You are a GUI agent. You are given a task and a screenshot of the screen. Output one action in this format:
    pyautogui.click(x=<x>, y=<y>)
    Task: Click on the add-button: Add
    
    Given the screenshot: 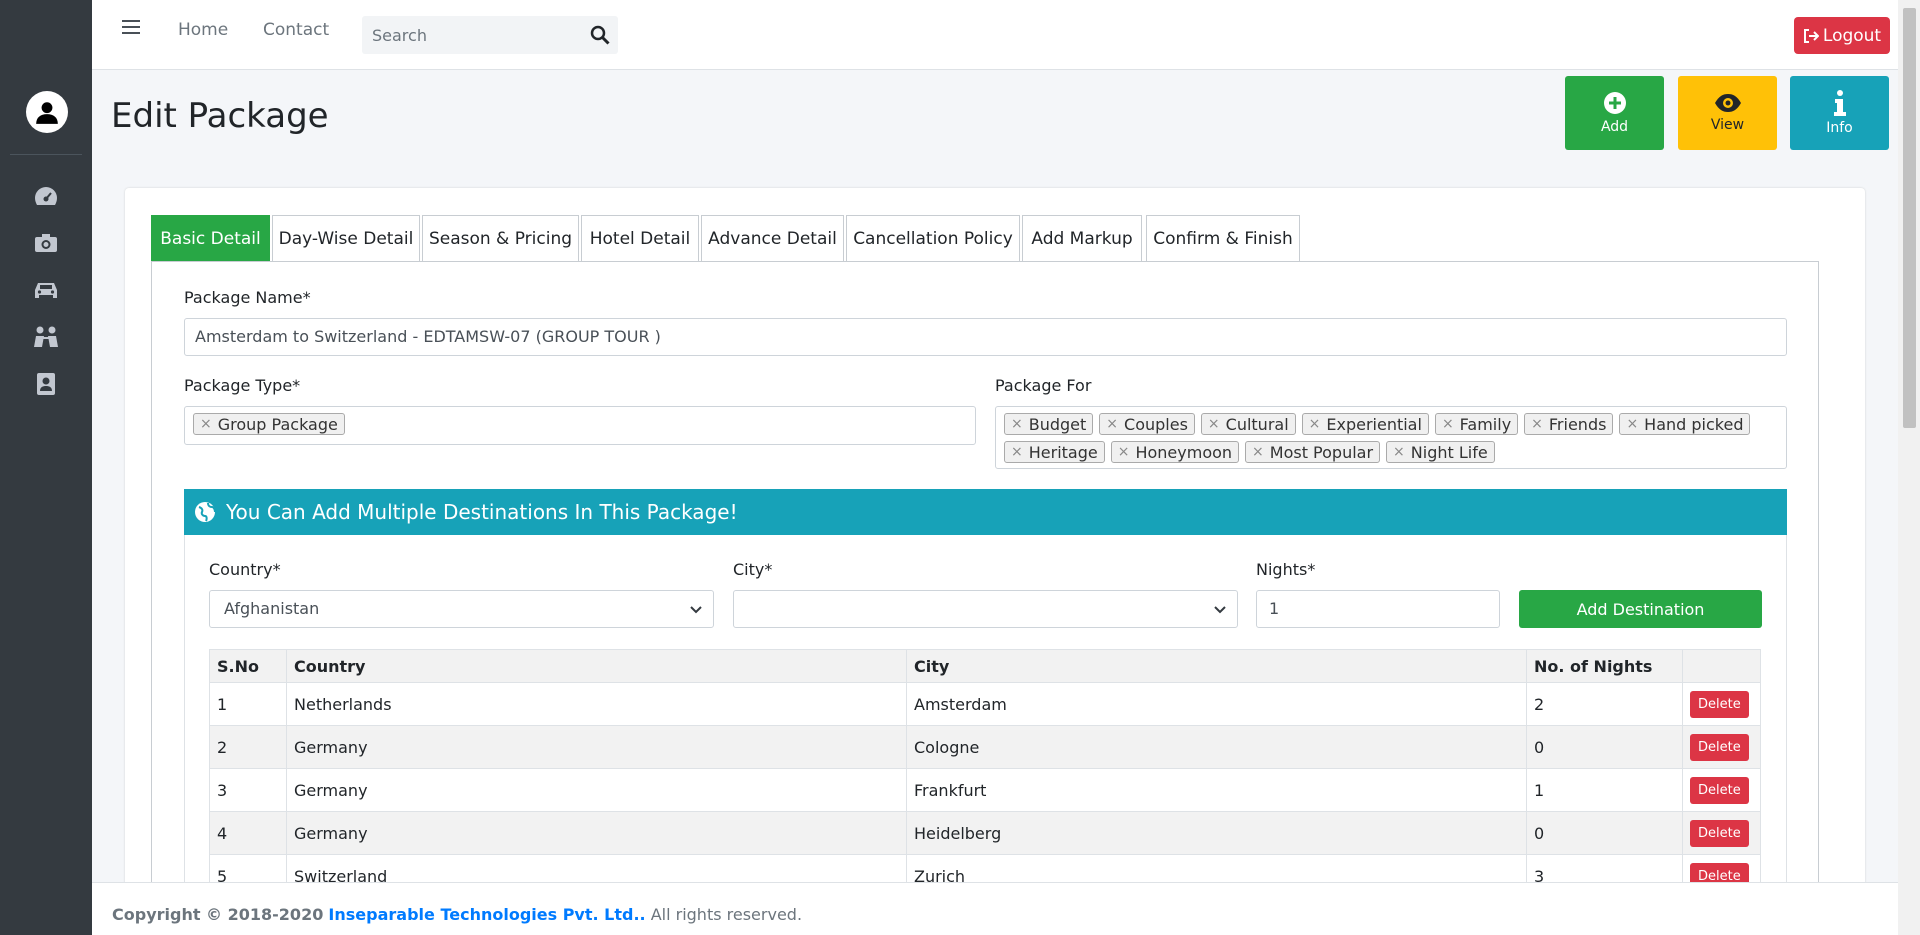 What is the action you would take?
    pyautogui.click(x=1614, y=113)
    